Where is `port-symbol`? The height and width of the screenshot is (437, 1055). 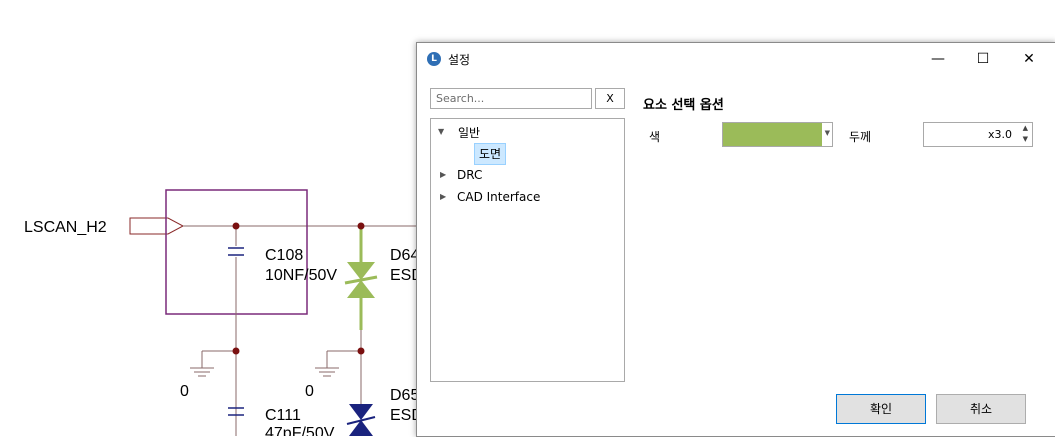
port-symbol is located at coordinates (157, 226).